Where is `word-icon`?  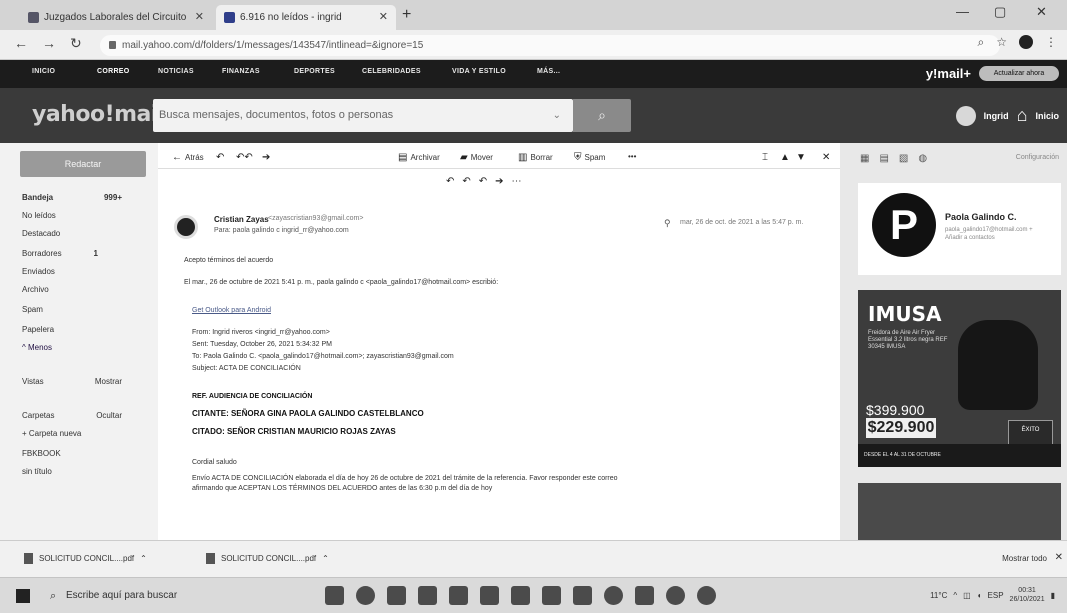
word-icon is located at coordinates (489, 595).